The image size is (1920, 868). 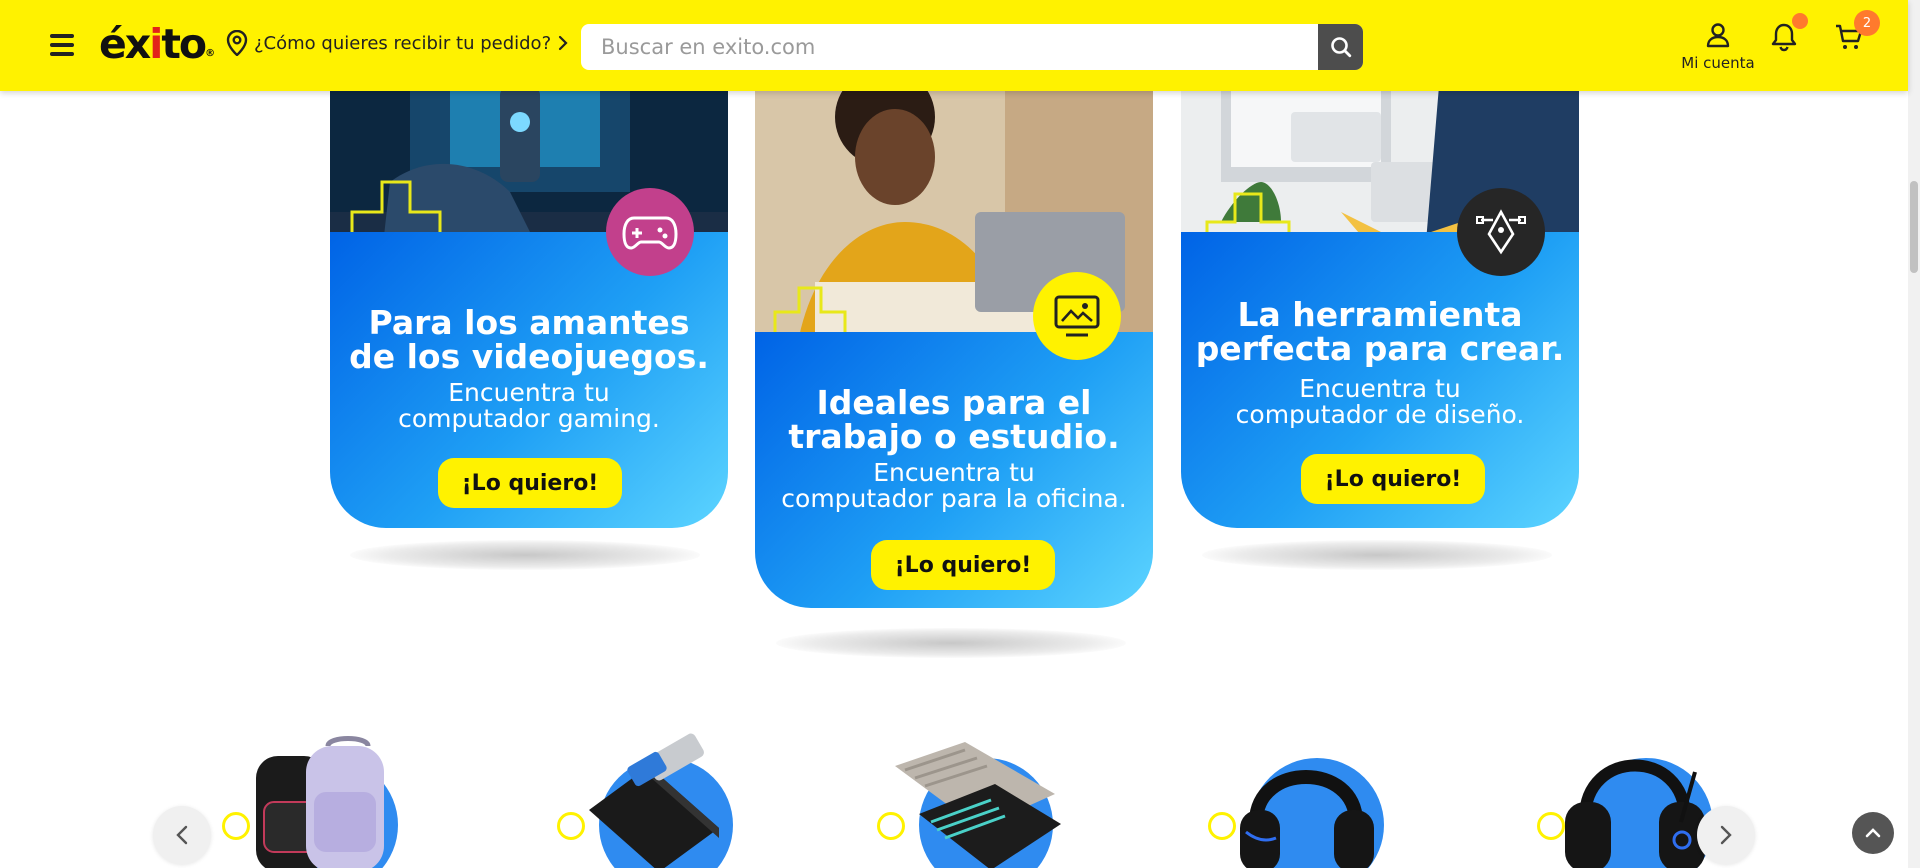 What do you see at coordinates (529, 418) in the screenshot?
I see `banner-gaming-sub-2: computador gaming.` at bounding box center [529, 418].